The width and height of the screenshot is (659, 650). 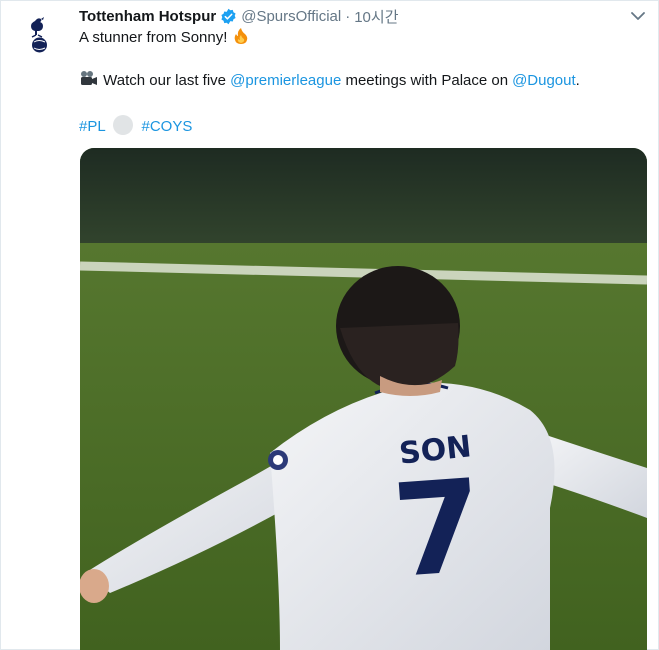 What do you see at coordinates (241, 39) in the screenshot?
I see `fire-emoji-icon` at bounding box center [241, 39].